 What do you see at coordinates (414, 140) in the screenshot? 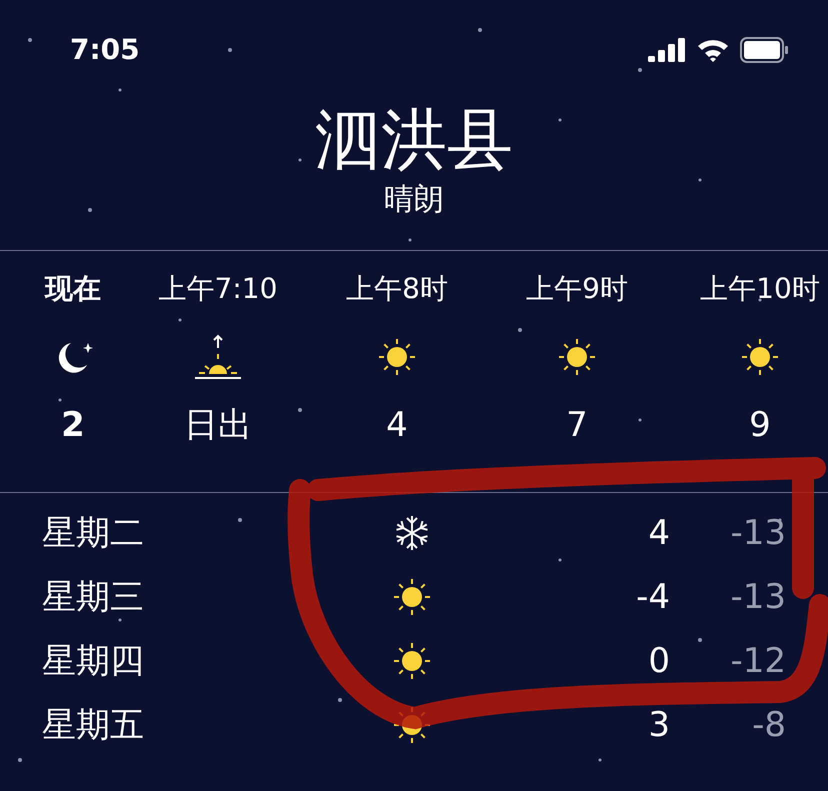
I see `city-name: 泗洪县` at bounding box center [414, 140].